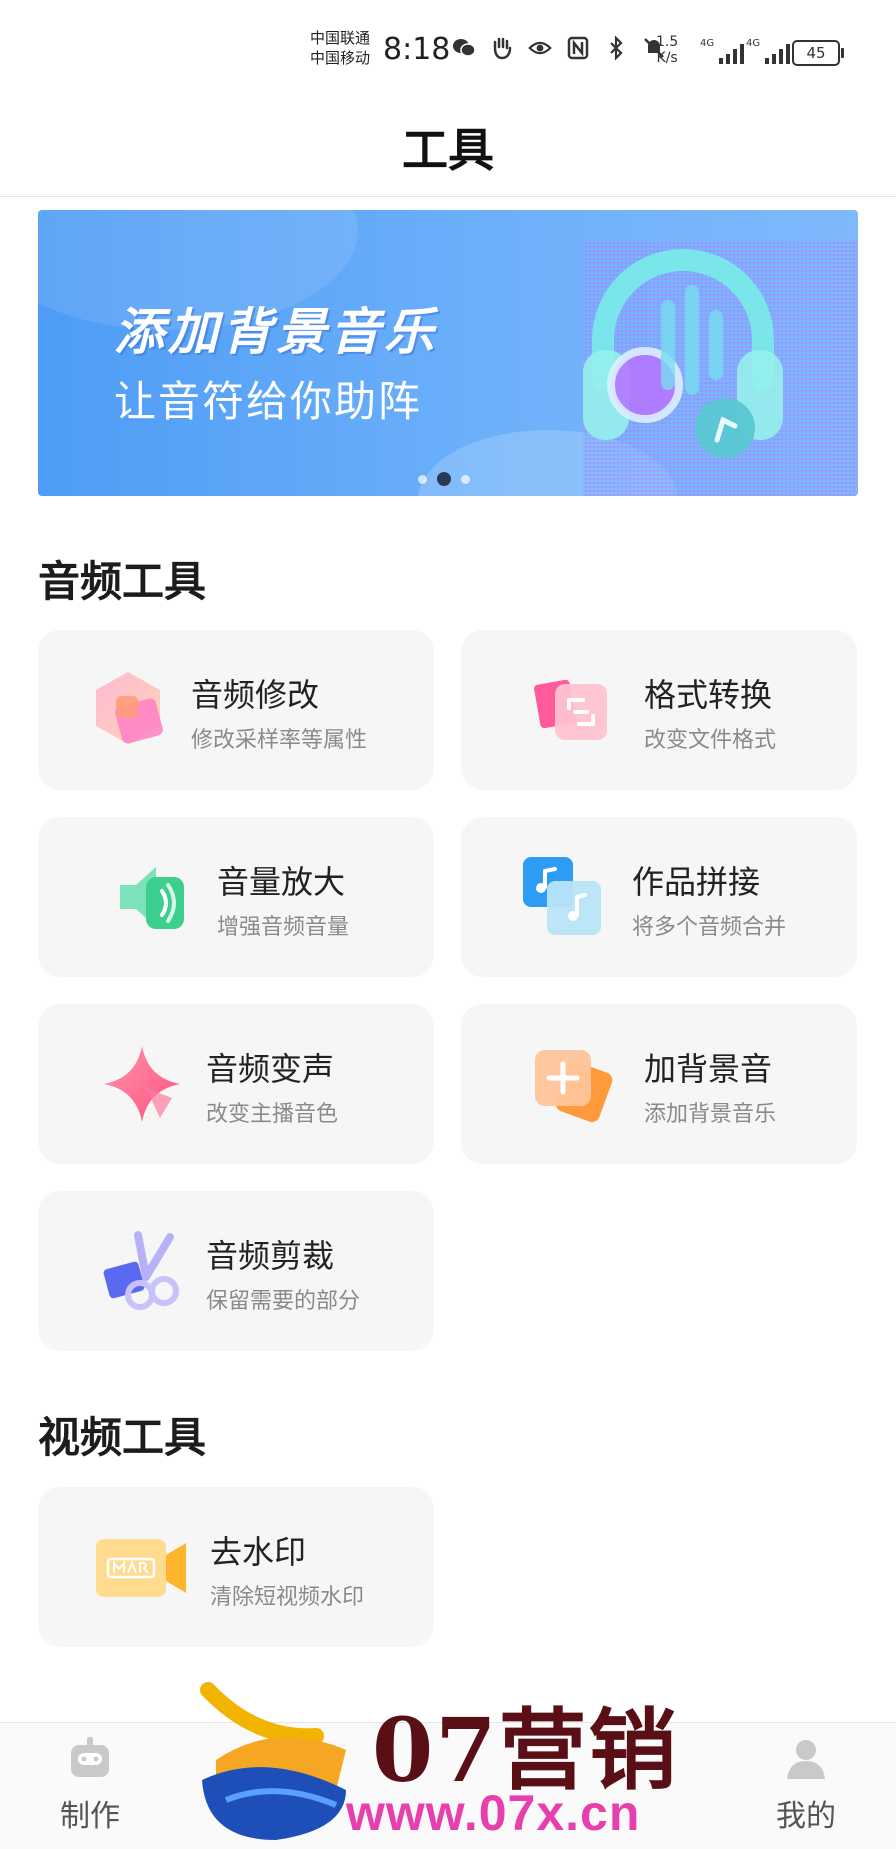 The width and height of the screenshot is (896, 1849). What do you see at coordinates (152, 898) in the screenshot?
I see `volume-boost-icon` at bounding box center [152, 898].